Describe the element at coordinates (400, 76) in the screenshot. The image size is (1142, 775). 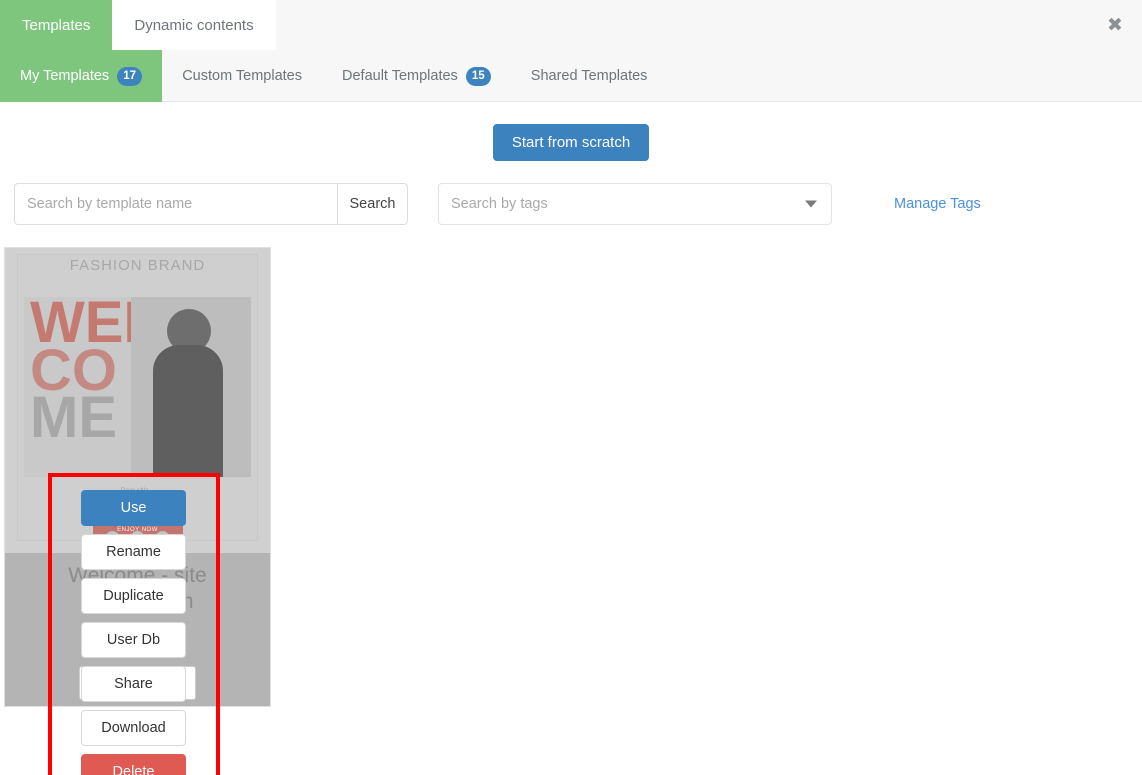
I see `subtab-default-templates-label: Default Templates` at that location.